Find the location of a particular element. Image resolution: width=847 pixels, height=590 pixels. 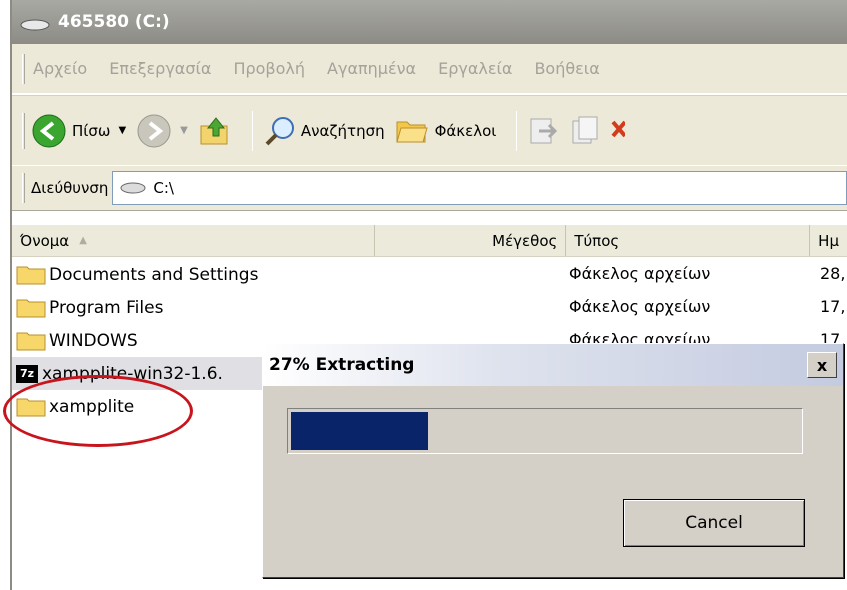

up-folder-icon is located at coordinates (214, 130).